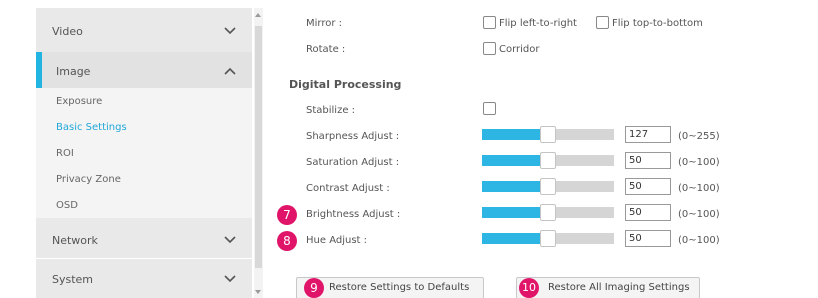  I want to click on sidebar-section-label: Video, so click(67, 31).